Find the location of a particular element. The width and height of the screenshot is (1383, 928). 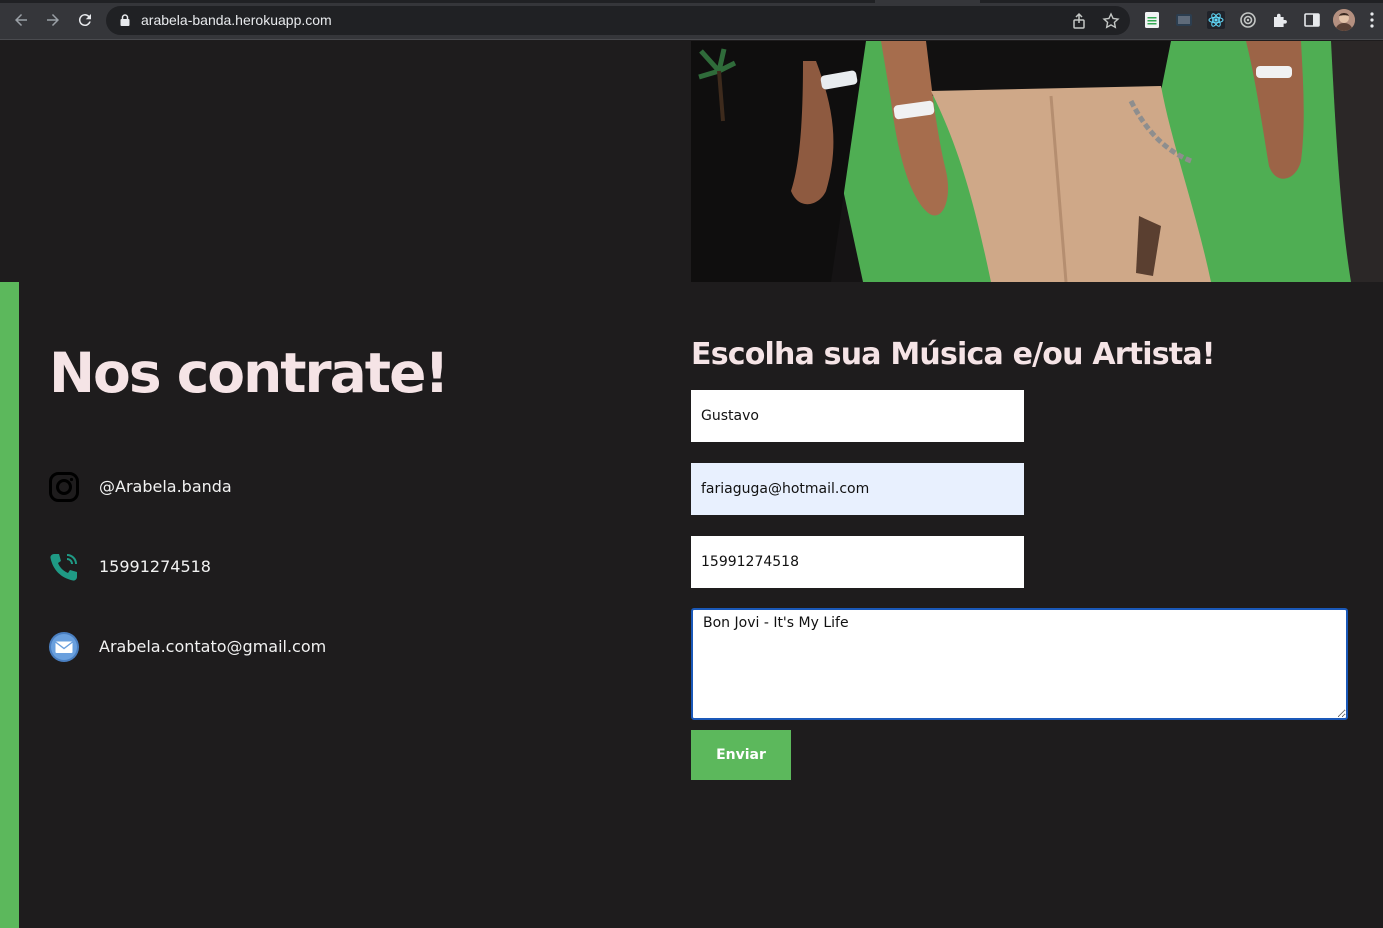

band-photo is located at coordinates (1037, 161).